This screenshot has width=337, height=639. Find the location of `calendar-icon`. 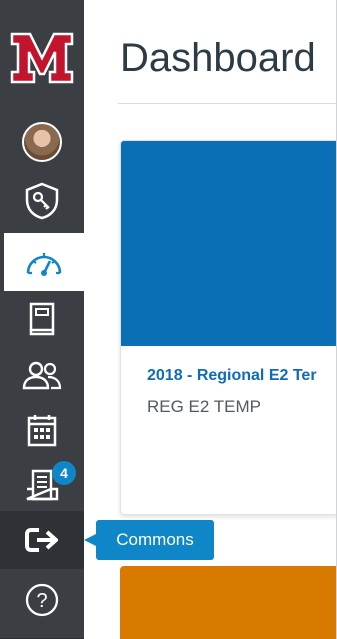

calendar-icon is located at coordinates (42, 431).